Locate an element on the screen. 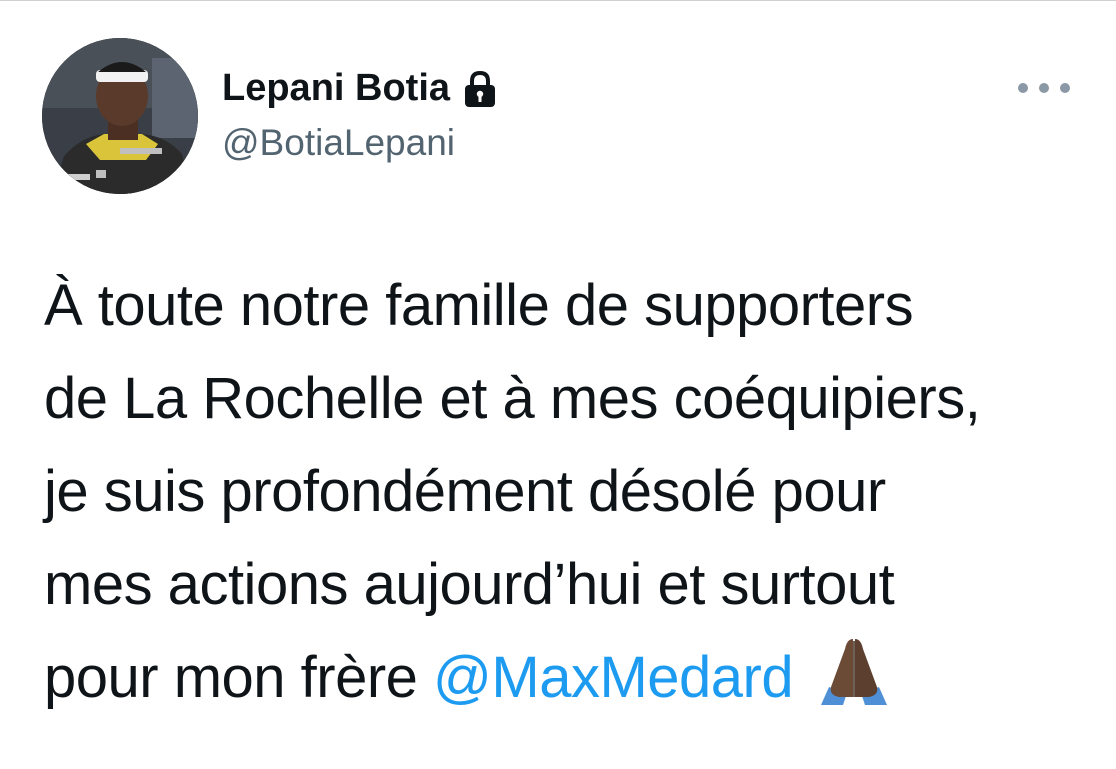  tweet-line-prefix: pour mon frère is located at coordinates (239, 677).